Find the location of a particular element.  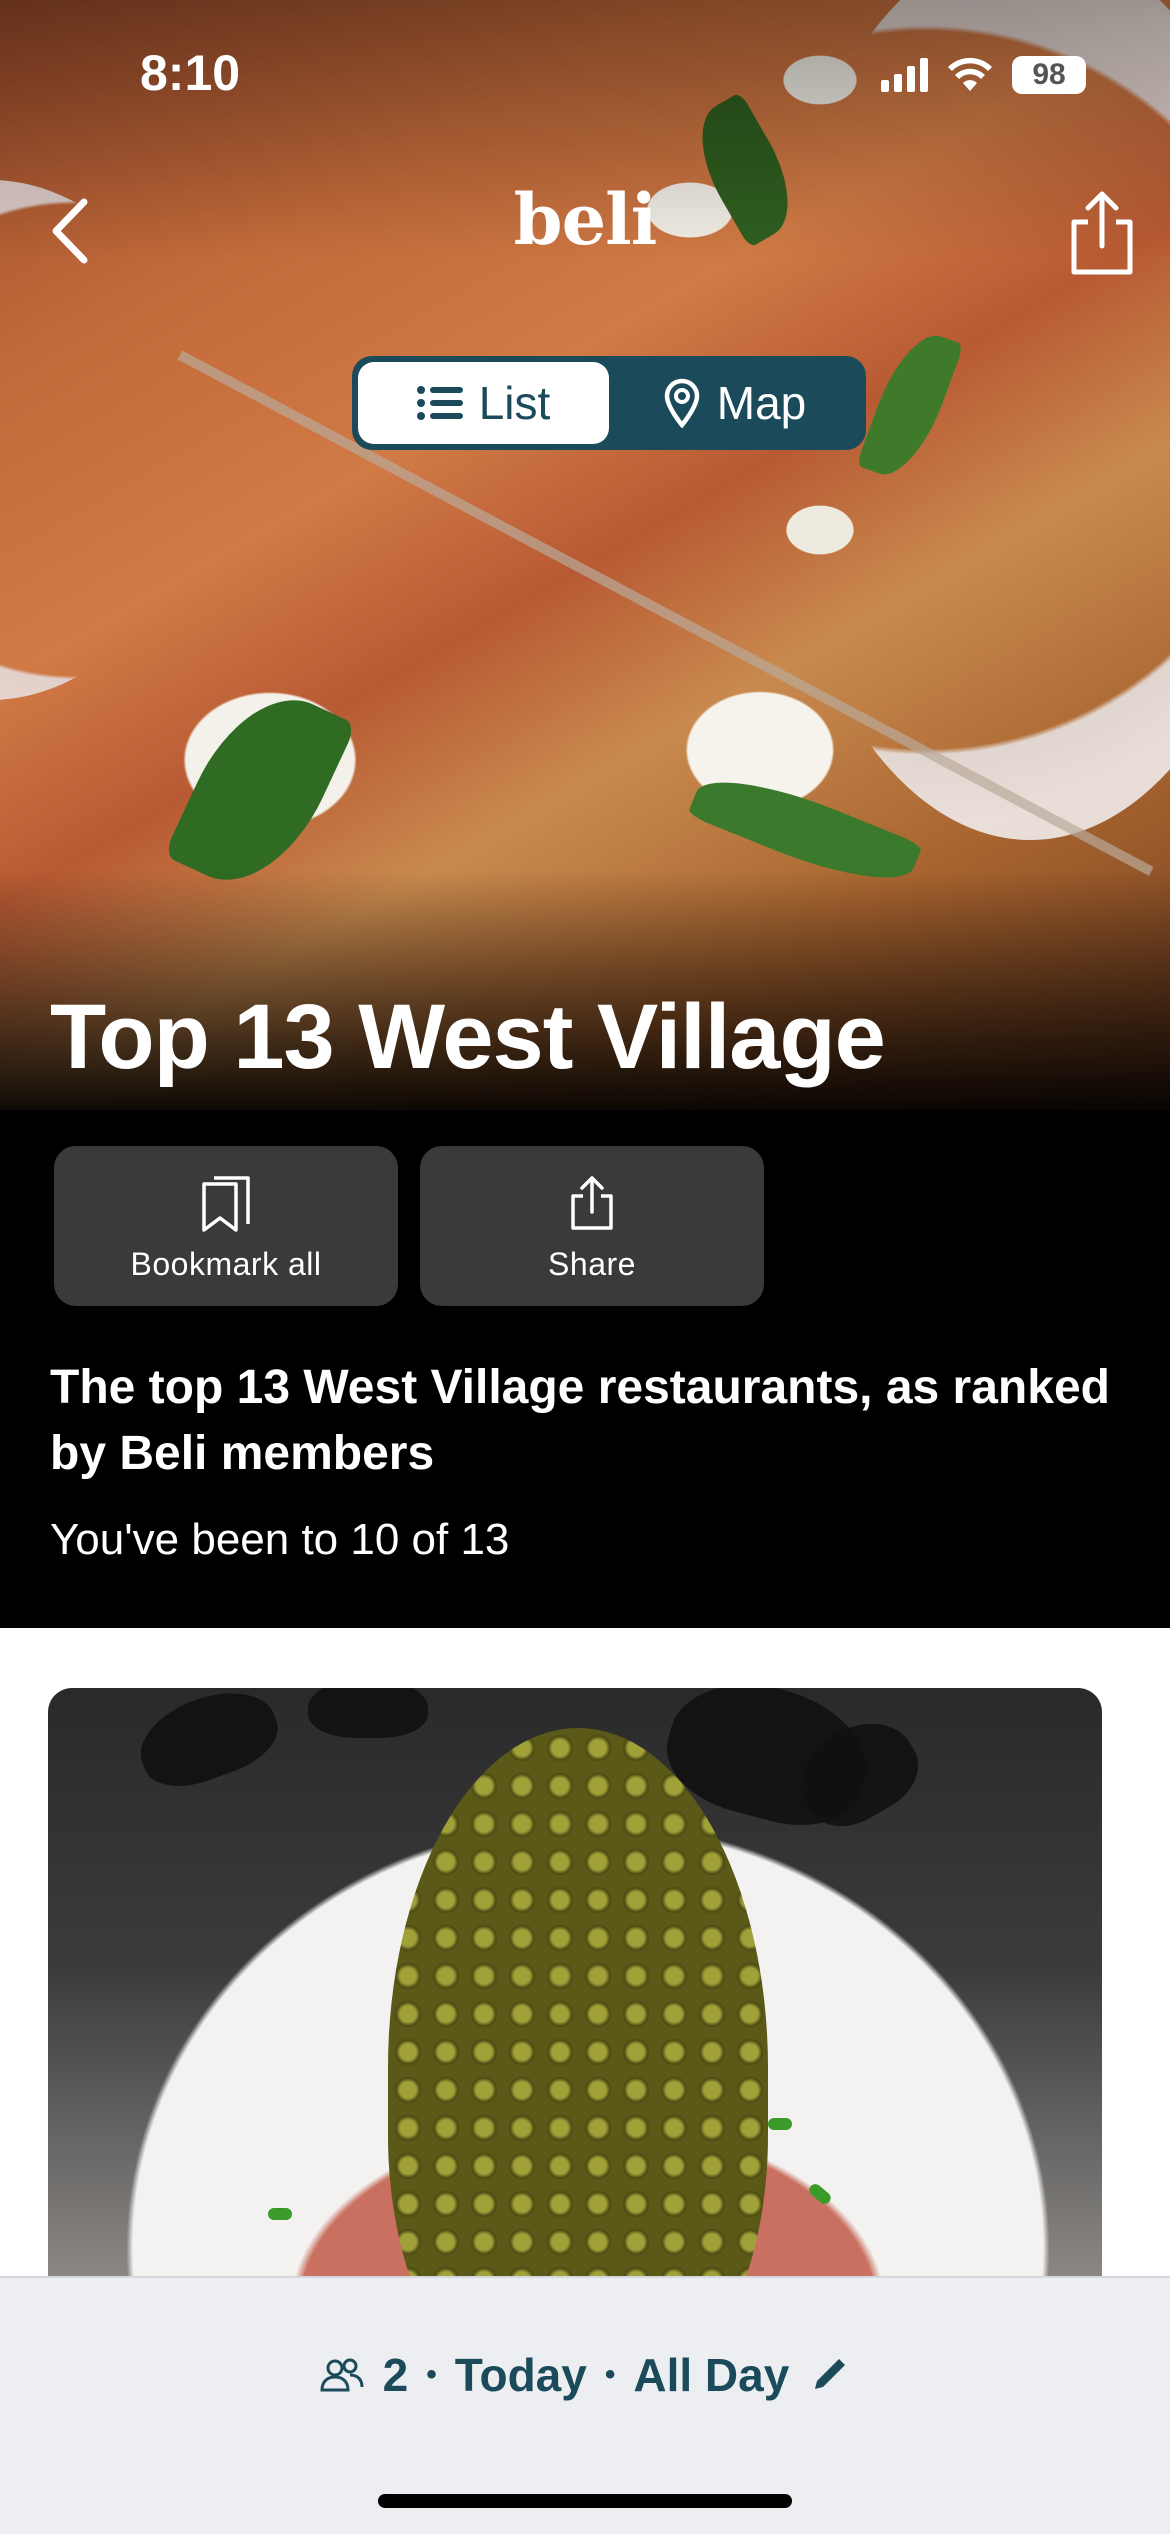

bookmark-all-button: Bookmark all is located at coordinates (226, 1226).